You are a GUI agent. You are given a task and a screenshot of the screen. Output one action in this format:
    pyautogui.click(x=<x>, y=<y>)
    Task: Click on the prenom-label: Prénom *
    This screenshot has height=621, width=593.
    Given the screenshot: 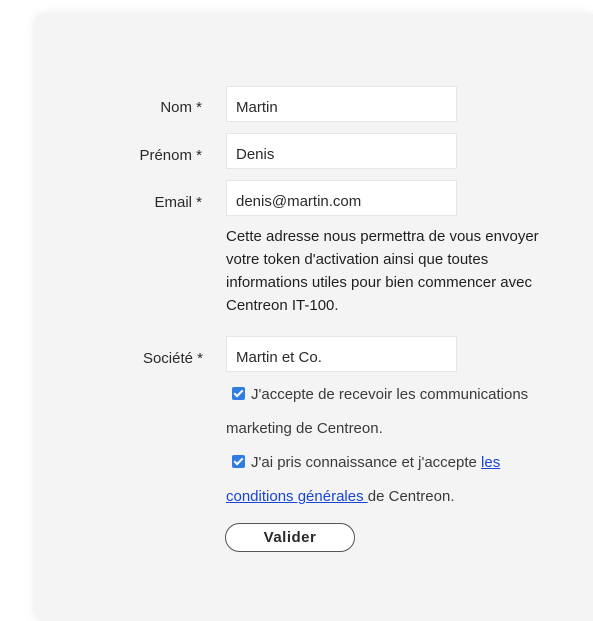 What is the action you would take?
    pyautogui.click(x=170, y=155)
    